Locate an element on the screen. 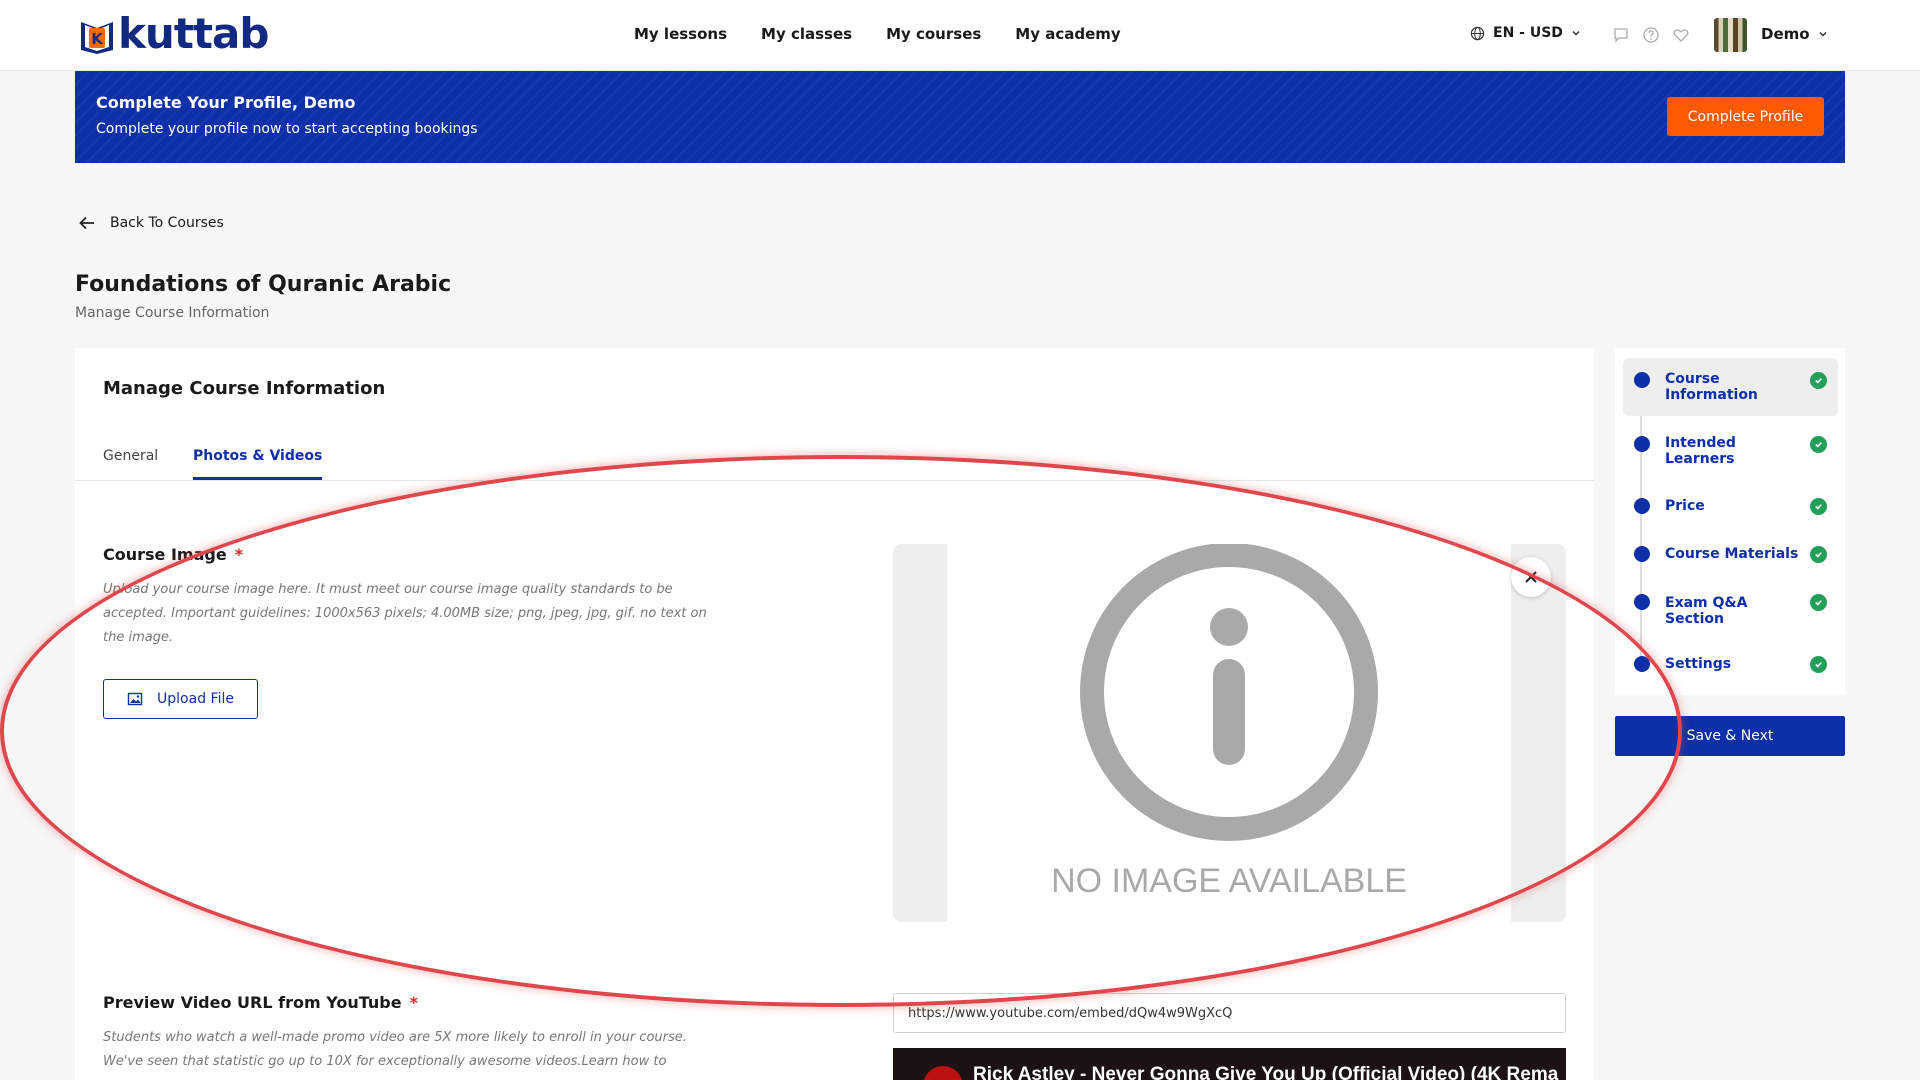 Image resolution: width=1920 pixels, height=1080 pixels. close-icon is located at coordinates (1531, 577).